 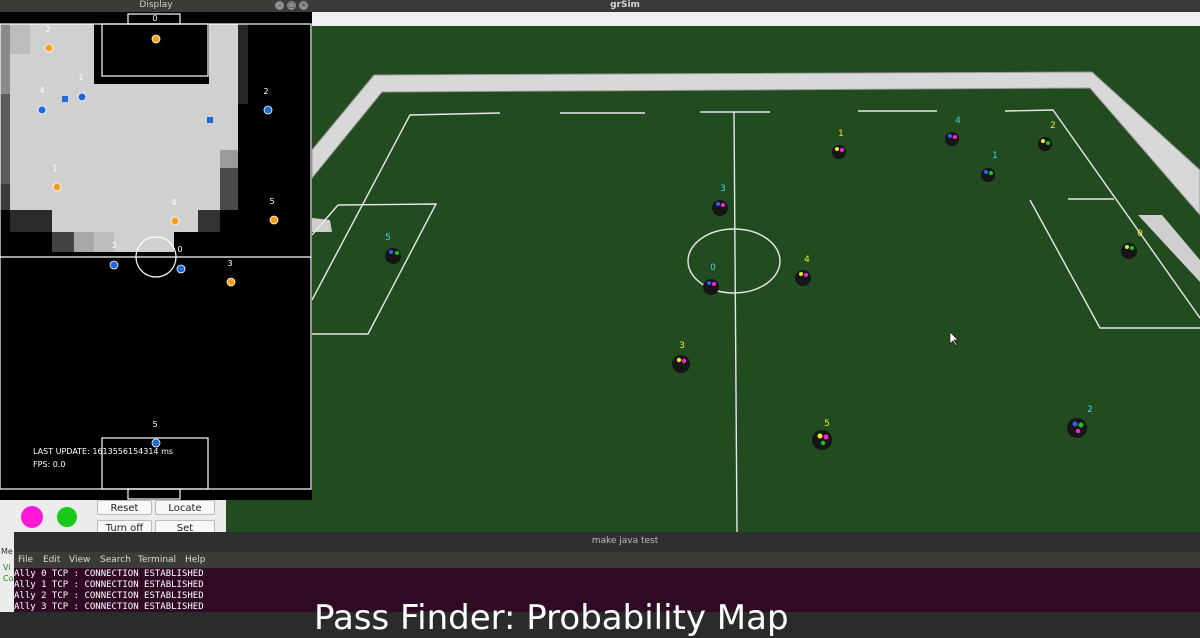 I want to click on menu-edit: Edit, so click(x=51, y=560).